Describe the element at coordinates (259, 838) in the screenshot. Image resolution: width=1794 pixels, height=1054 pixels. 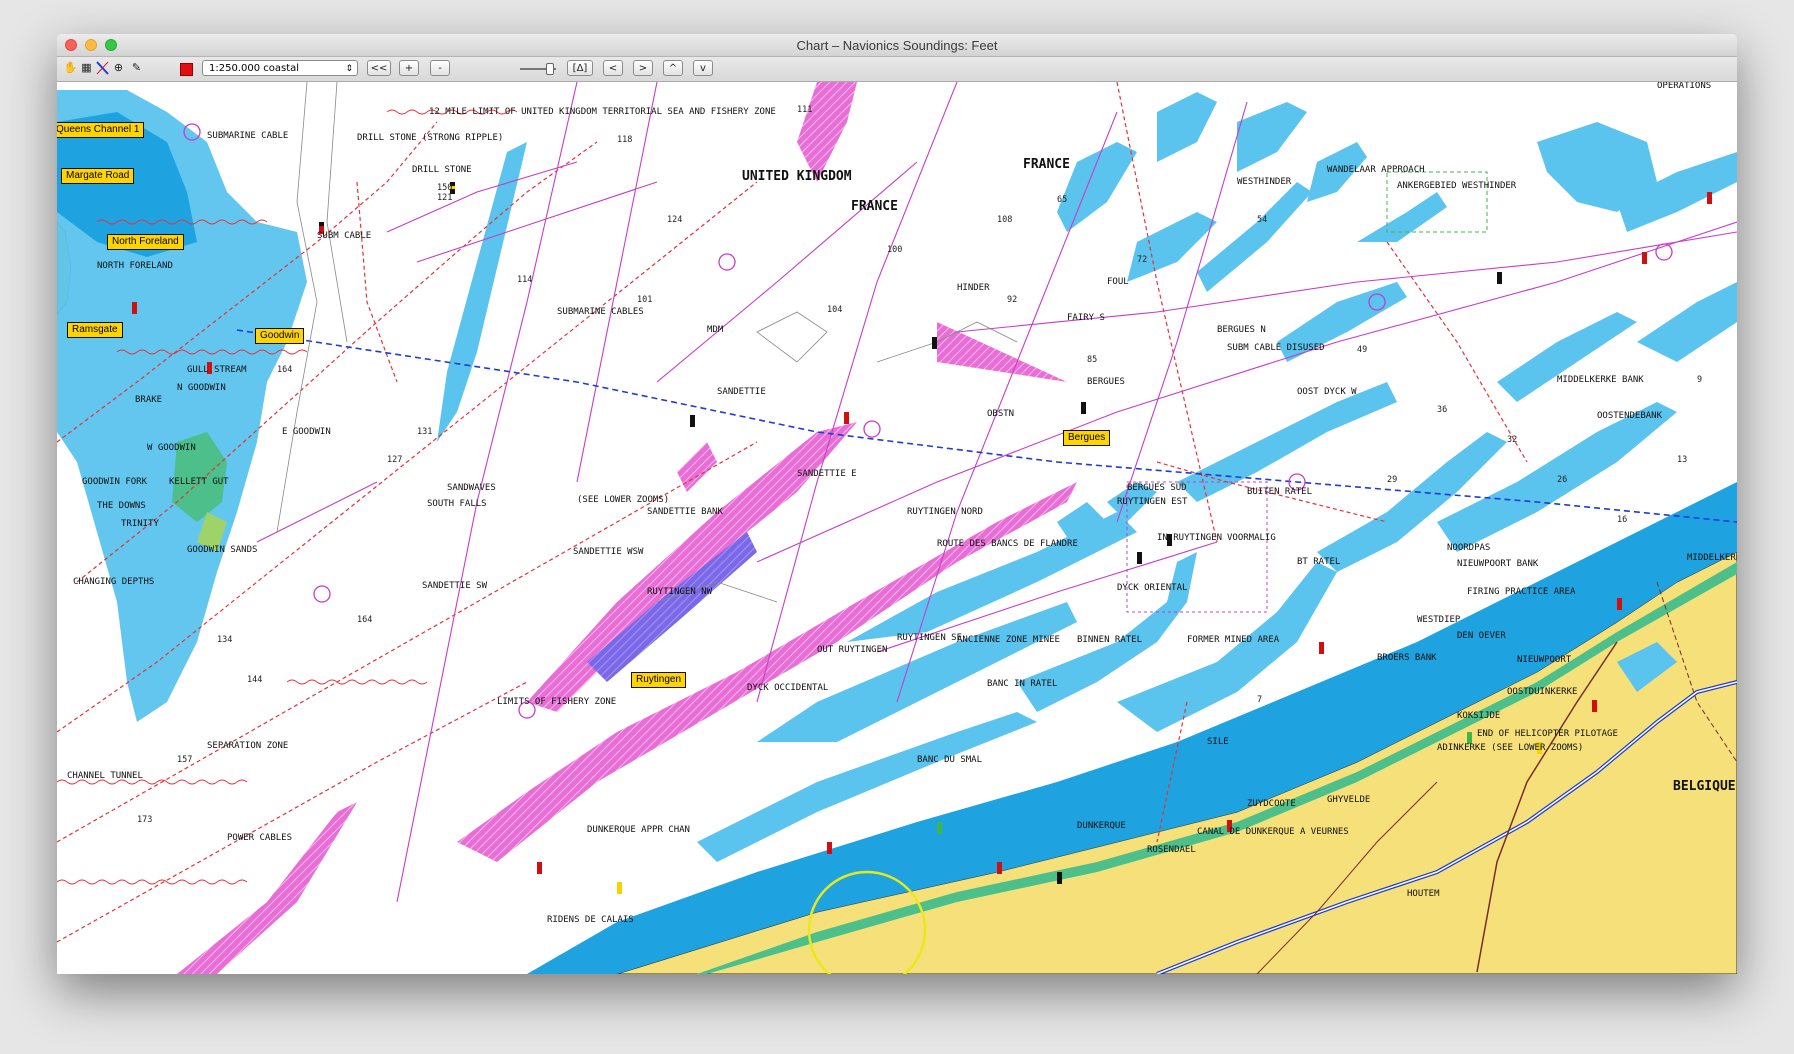
I see `chart-label: POWER CABLES` at that location.